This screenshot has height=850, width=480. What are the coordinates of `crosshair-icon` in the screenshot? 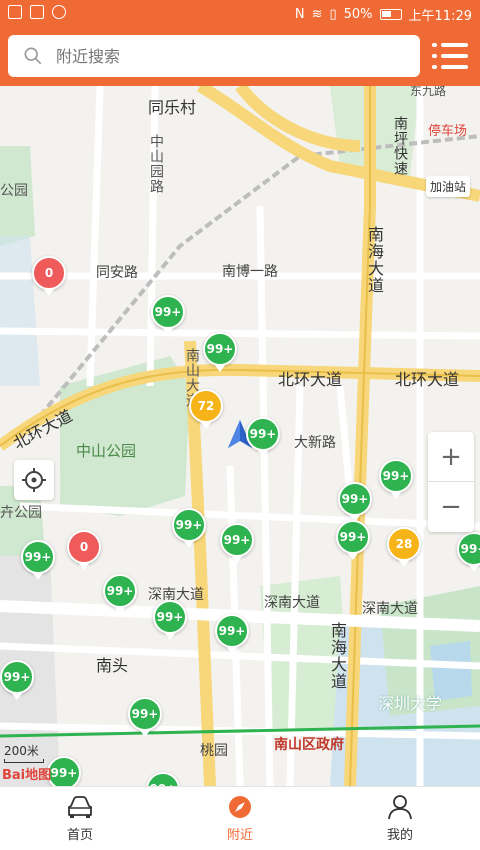 It's located at (34, 480).